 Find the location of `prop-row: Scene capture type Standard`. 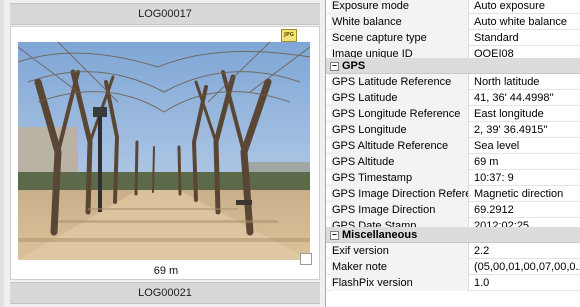

prop-row: Scene capture type Standard is located at coordinates (453, 38).